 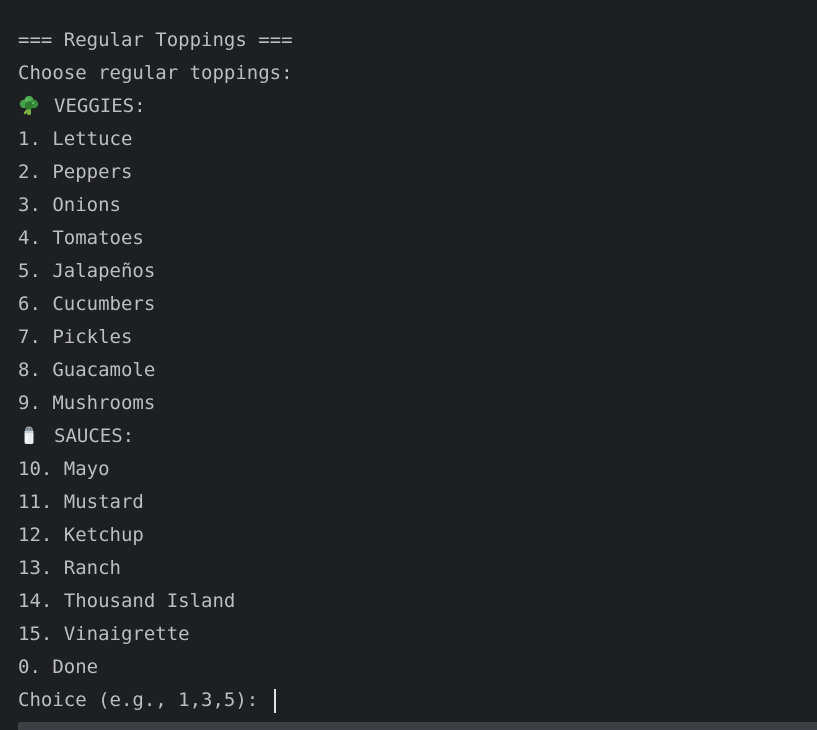 What do you see at coordinates (81, 502) in the screenshot?
I see `list-item: 11. Mustard` at bounding box center [81, 502].